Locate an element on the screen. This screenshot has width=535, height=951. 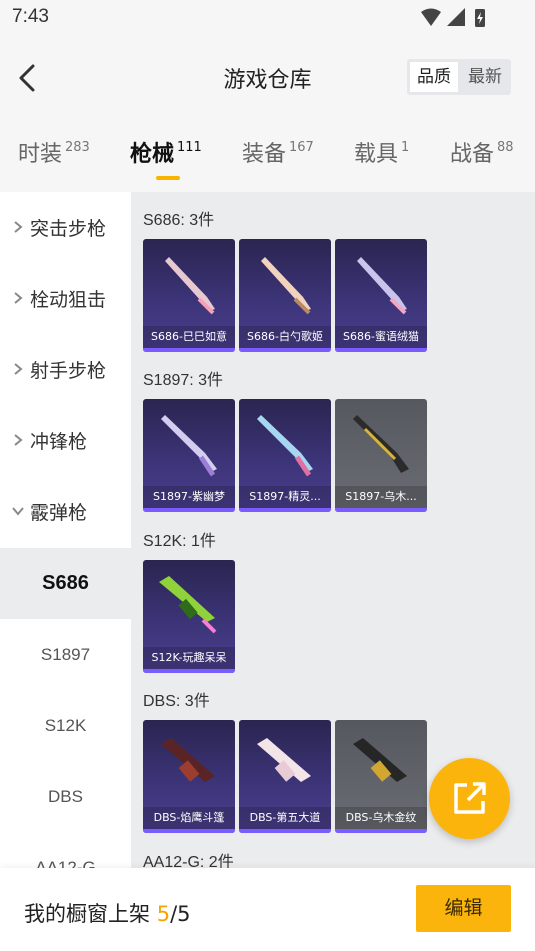
sidebar-category-assault-rifle: 突击步枪 is located at coordinates (65, 227).